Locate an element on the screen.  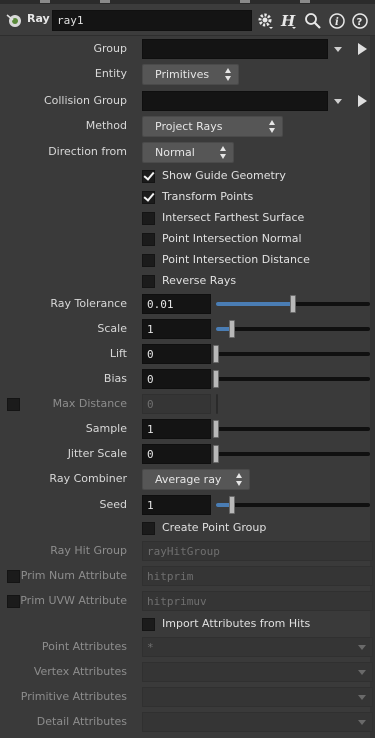
scale-label: Scale is located at coordinates (112, 328).